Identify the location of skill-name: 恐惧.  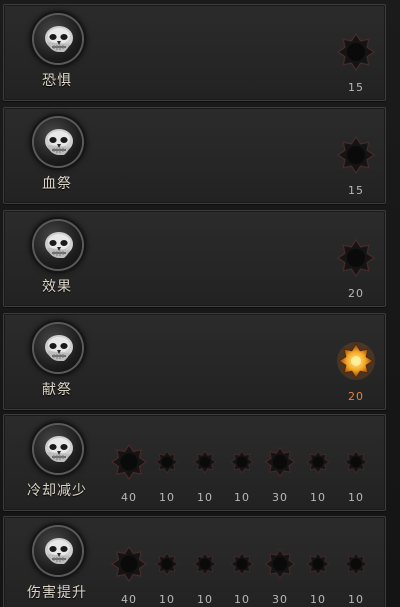
(57, 81).